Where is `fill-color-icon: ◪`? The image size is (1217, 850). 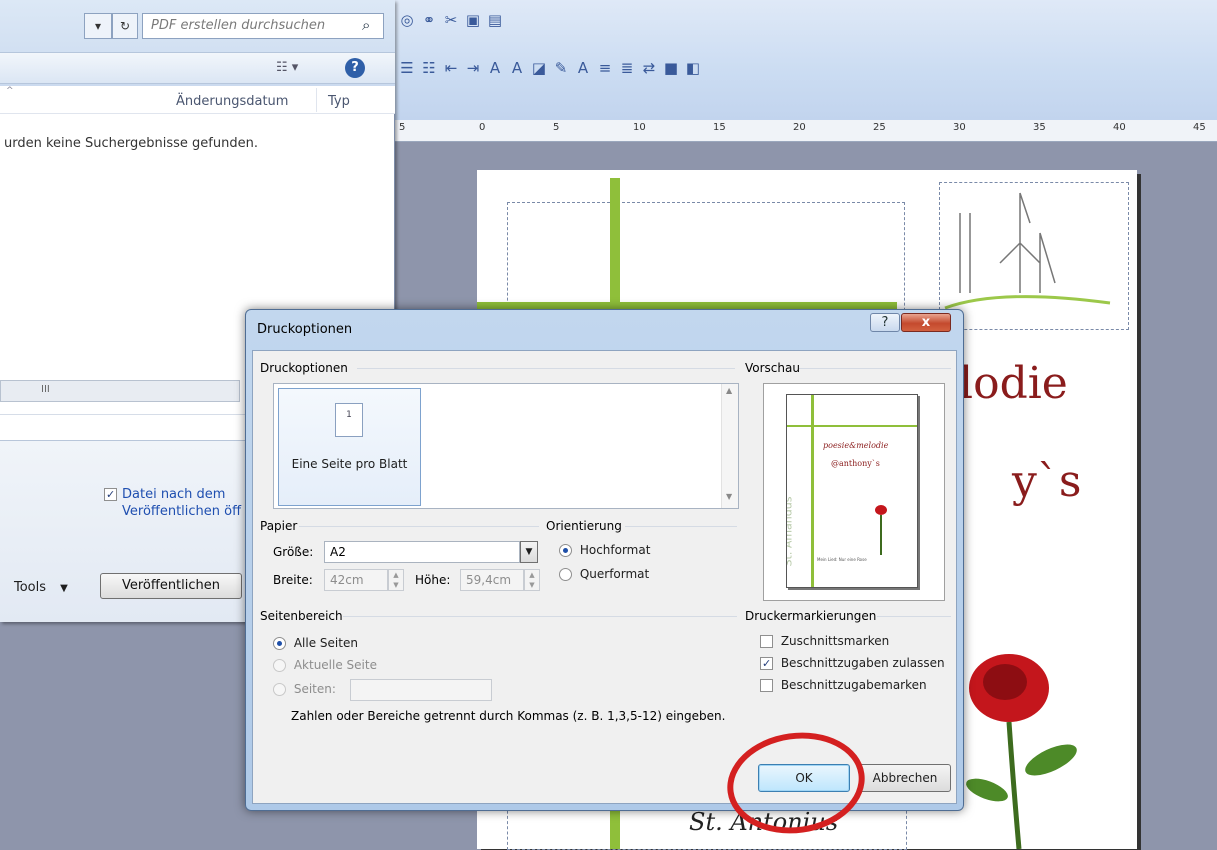 fill-color-icon: ◪ is located at coordinates (539, 68).